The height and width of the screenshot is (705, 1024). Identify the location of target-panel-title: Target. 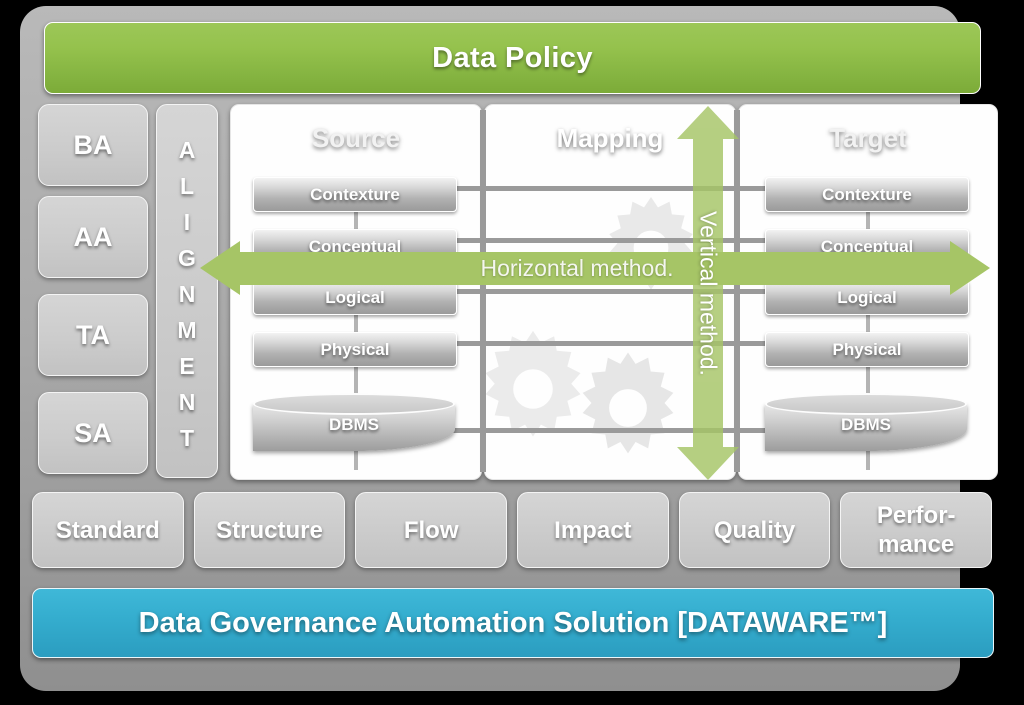
(868, 138).